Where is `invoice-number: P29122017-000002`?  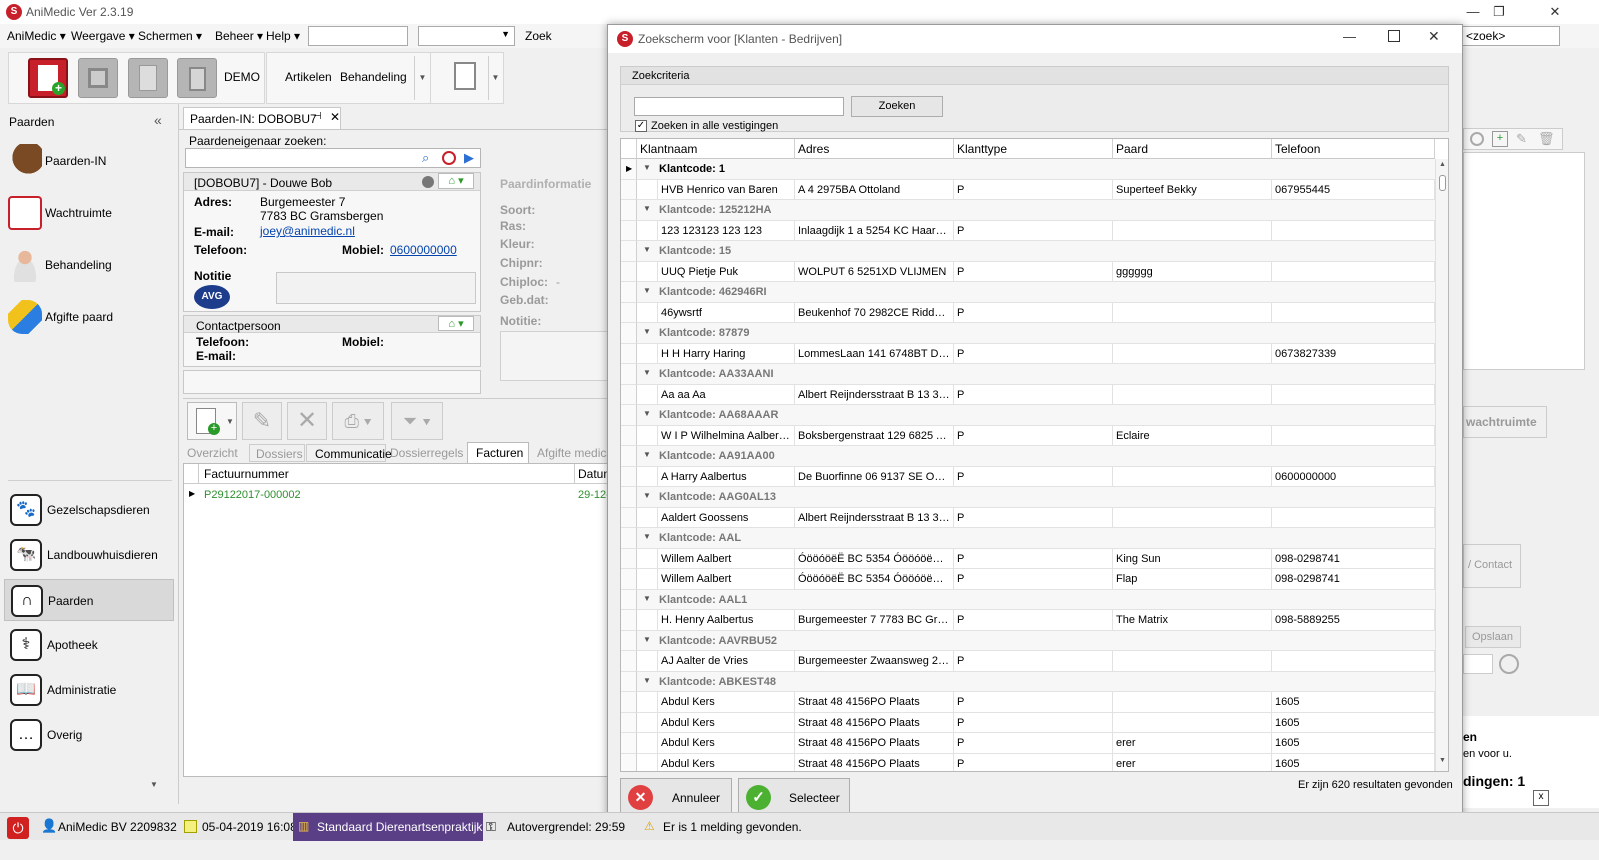 invoice-number: P29122017-000002 is located at coordinates (252, 495).